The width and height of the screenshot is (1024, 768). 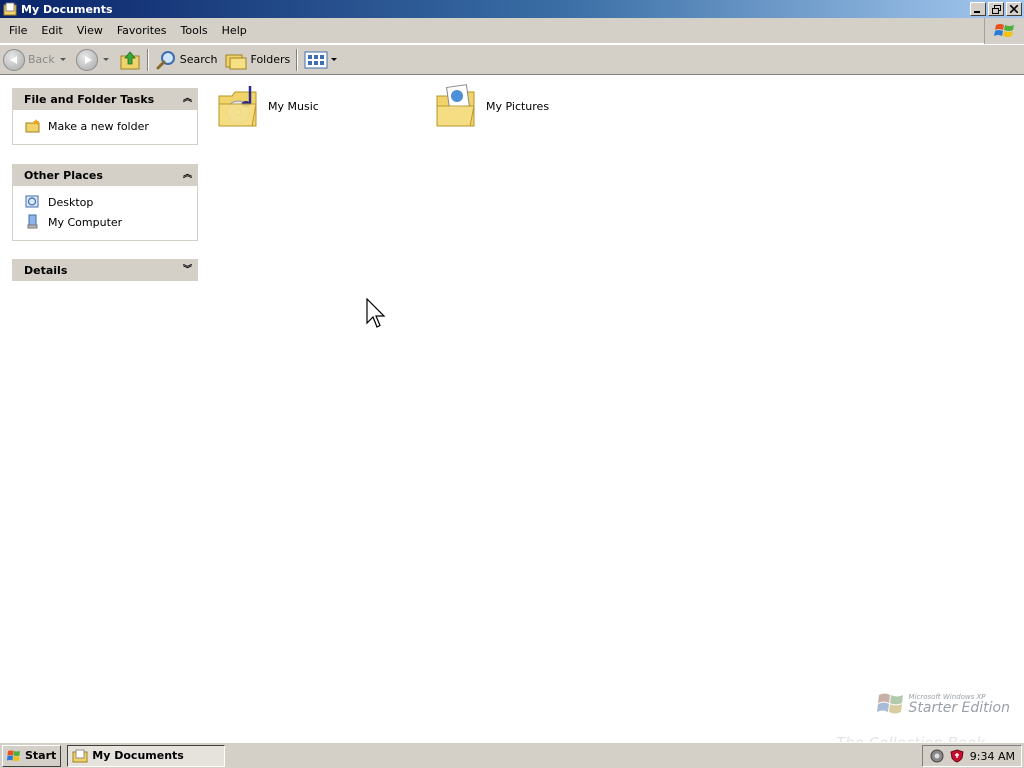 What do you see at coordinates (17, 31) in the screenshot?
I see `menu-file: File` at bounding box center [17, 31].